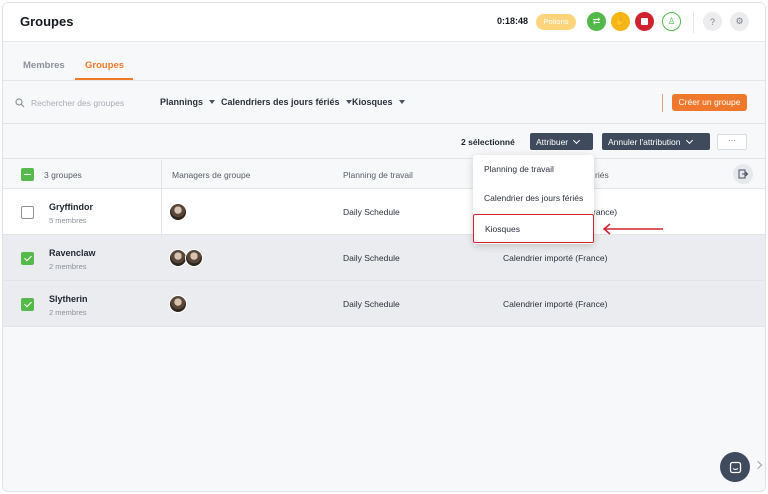 The image size is (768, 494). What do you see at coordinates (378, 175) in the screenshot?
I see `column-header-planning: Planning de travail` at bounding box center [378, 175].